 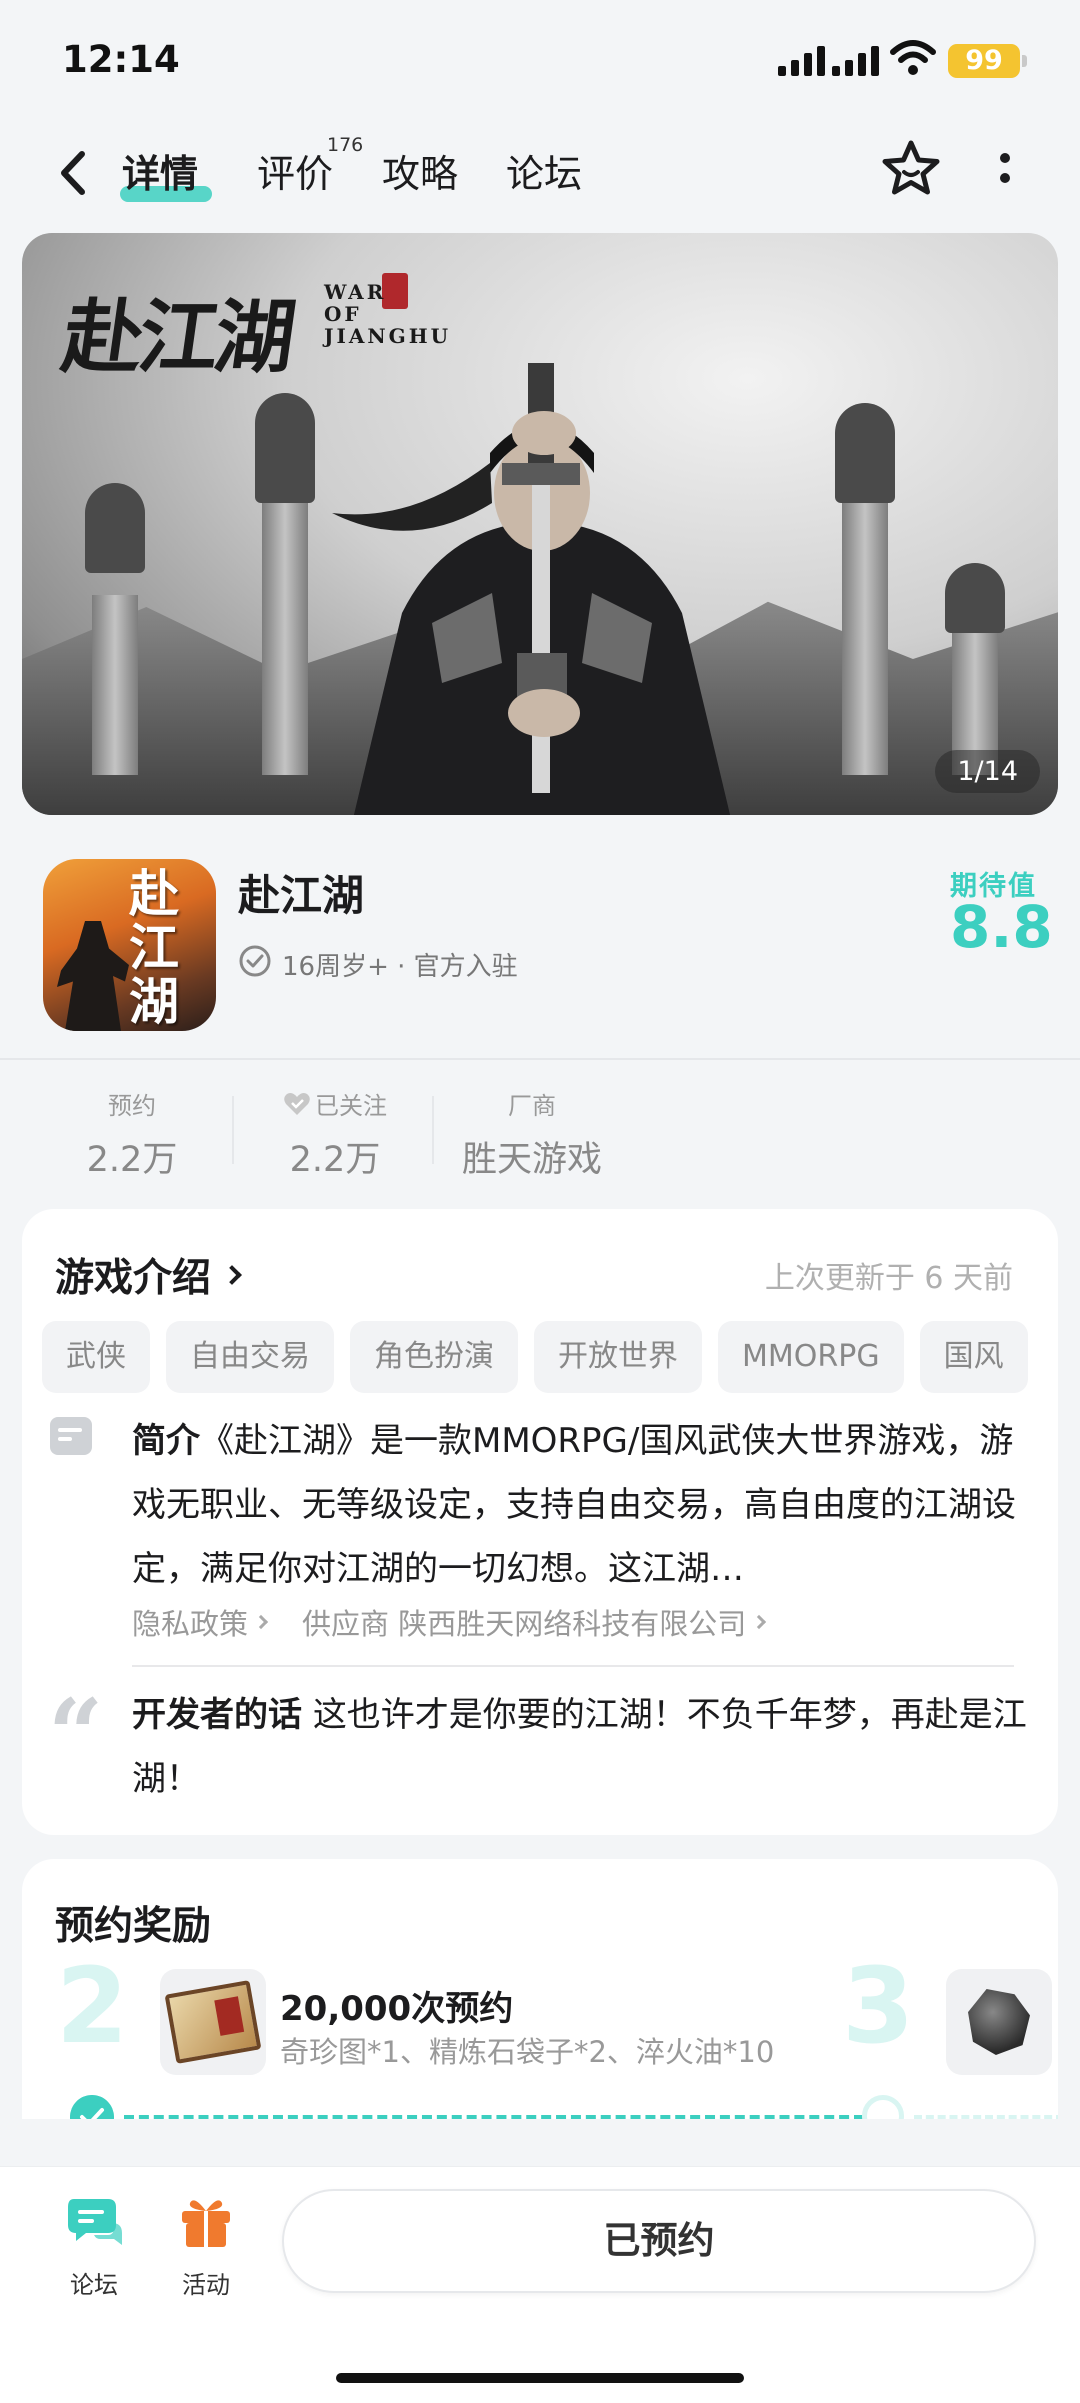 I want to click on reward-image-scroll, so click(x=213, y=2022).